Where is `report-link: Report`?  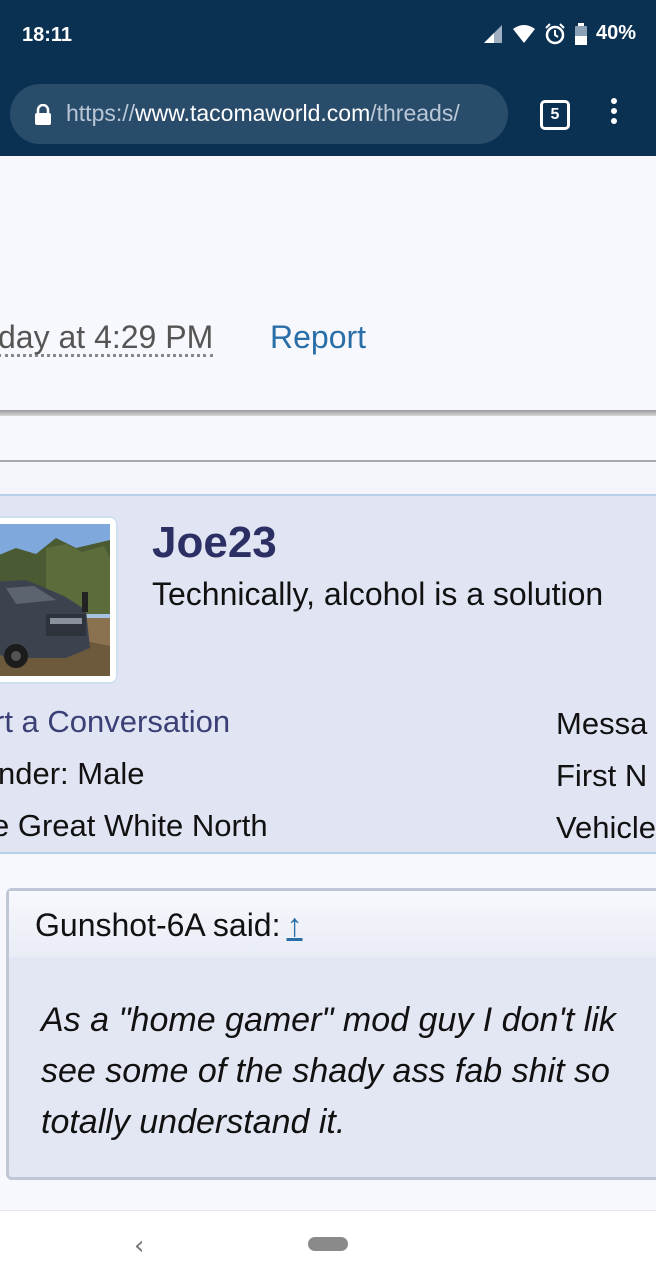 report-link: Report is located at coordinates (318, 337).